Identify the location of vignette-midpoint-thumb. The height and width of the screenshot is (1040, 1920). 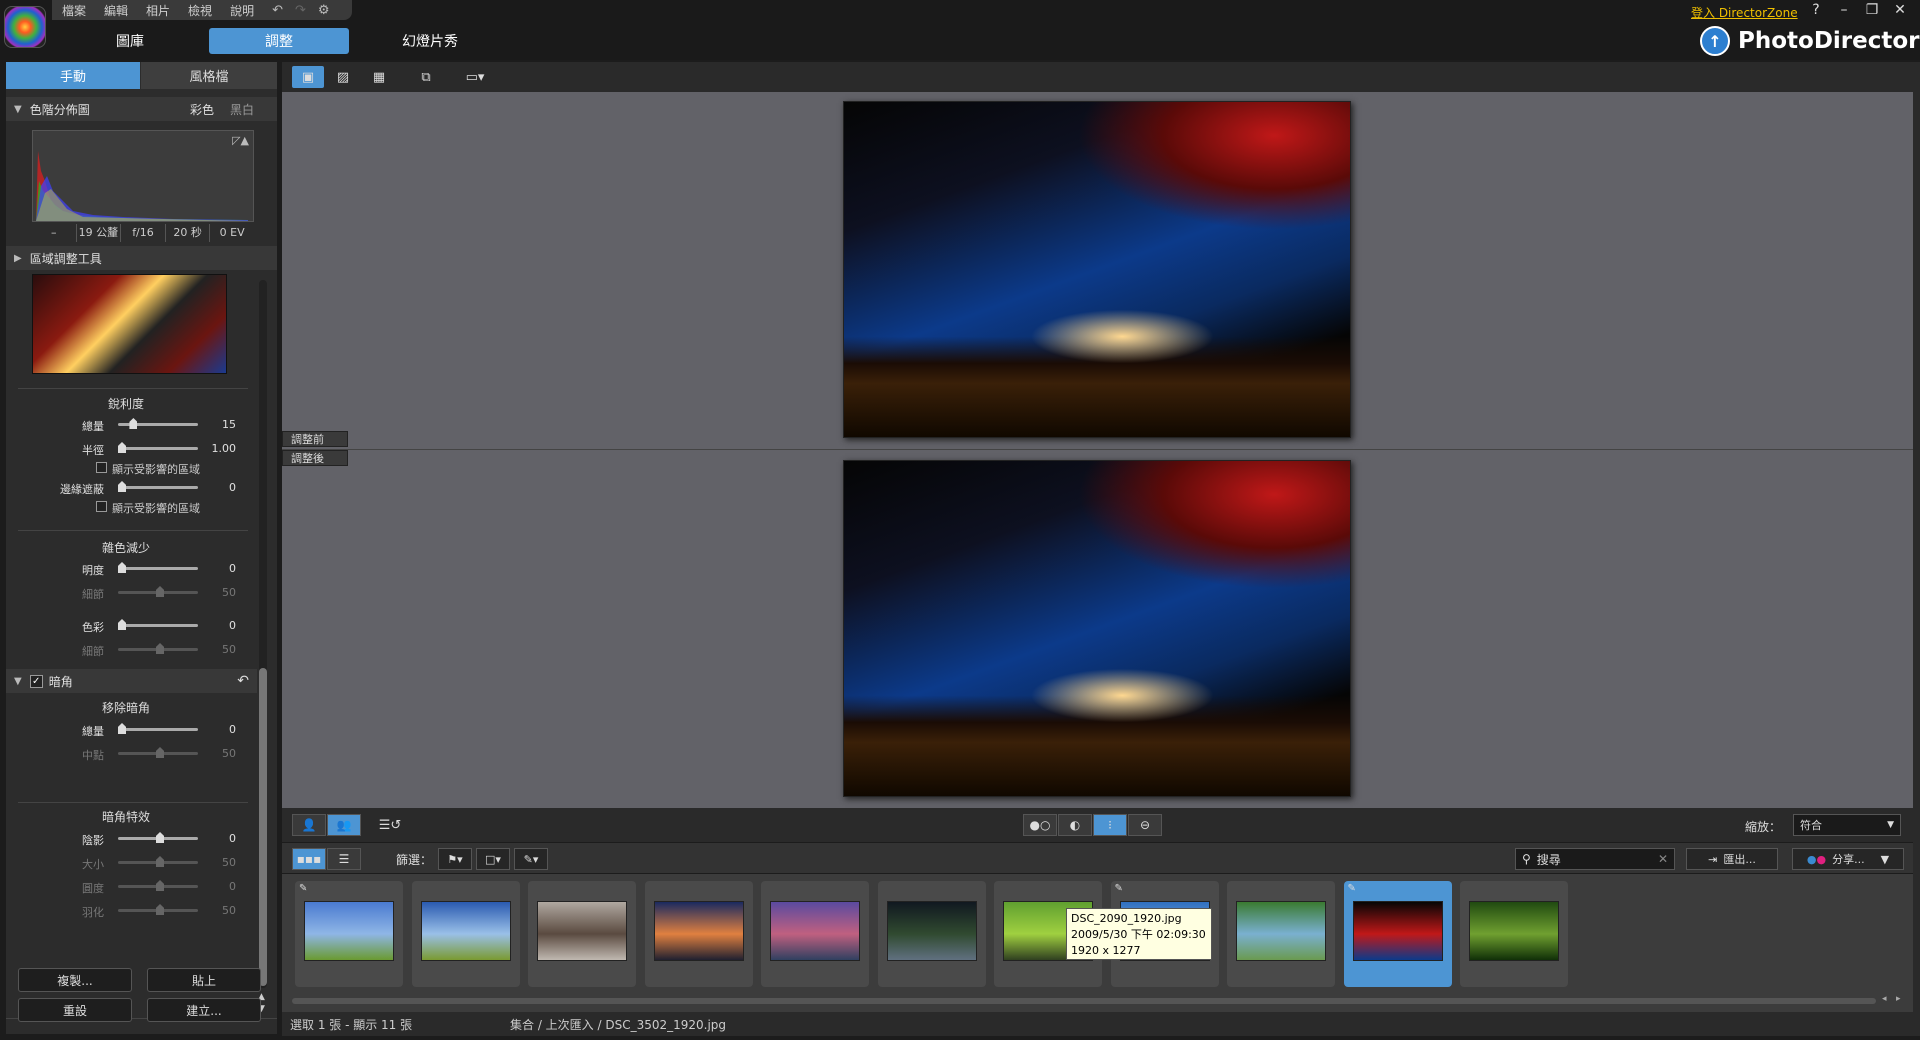
(160, 752).